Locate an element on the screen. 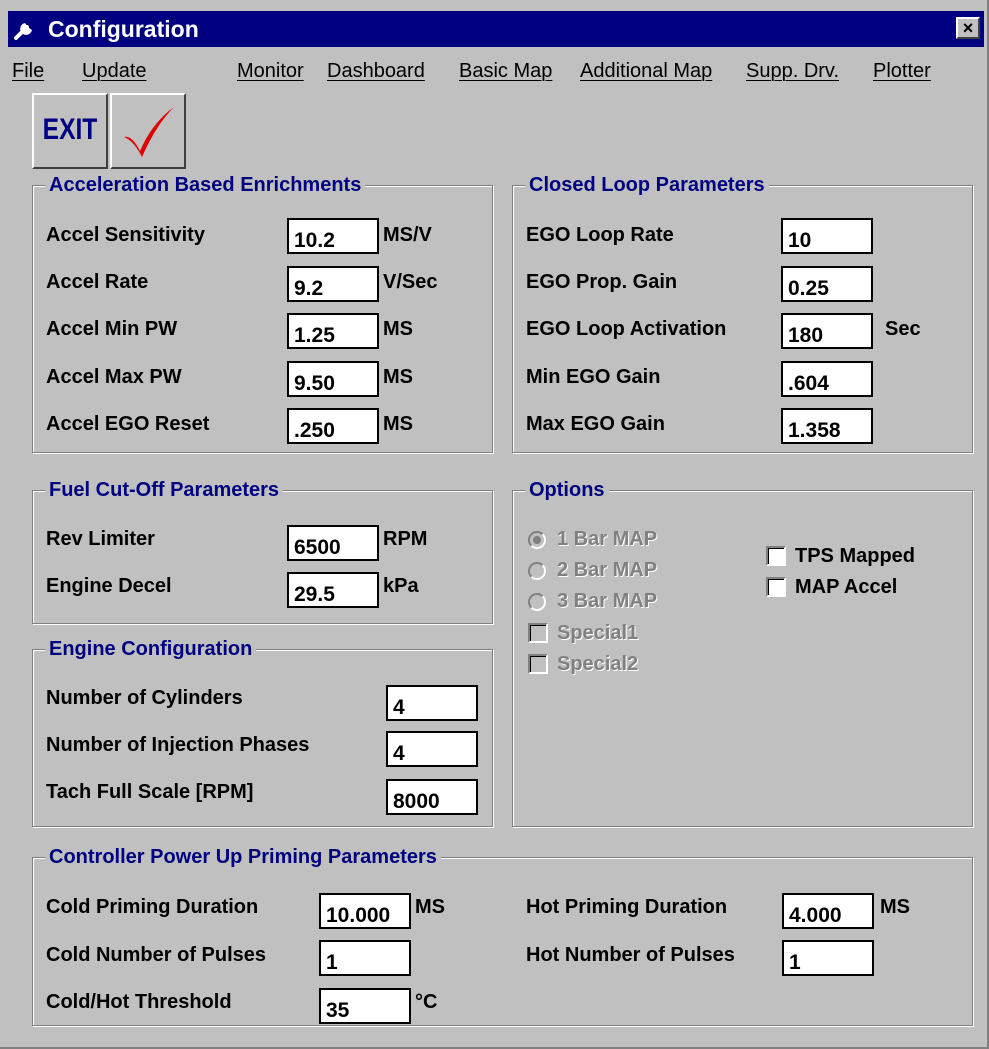  menu-basic-map: Basic Map is located at coordinates (505, 71).